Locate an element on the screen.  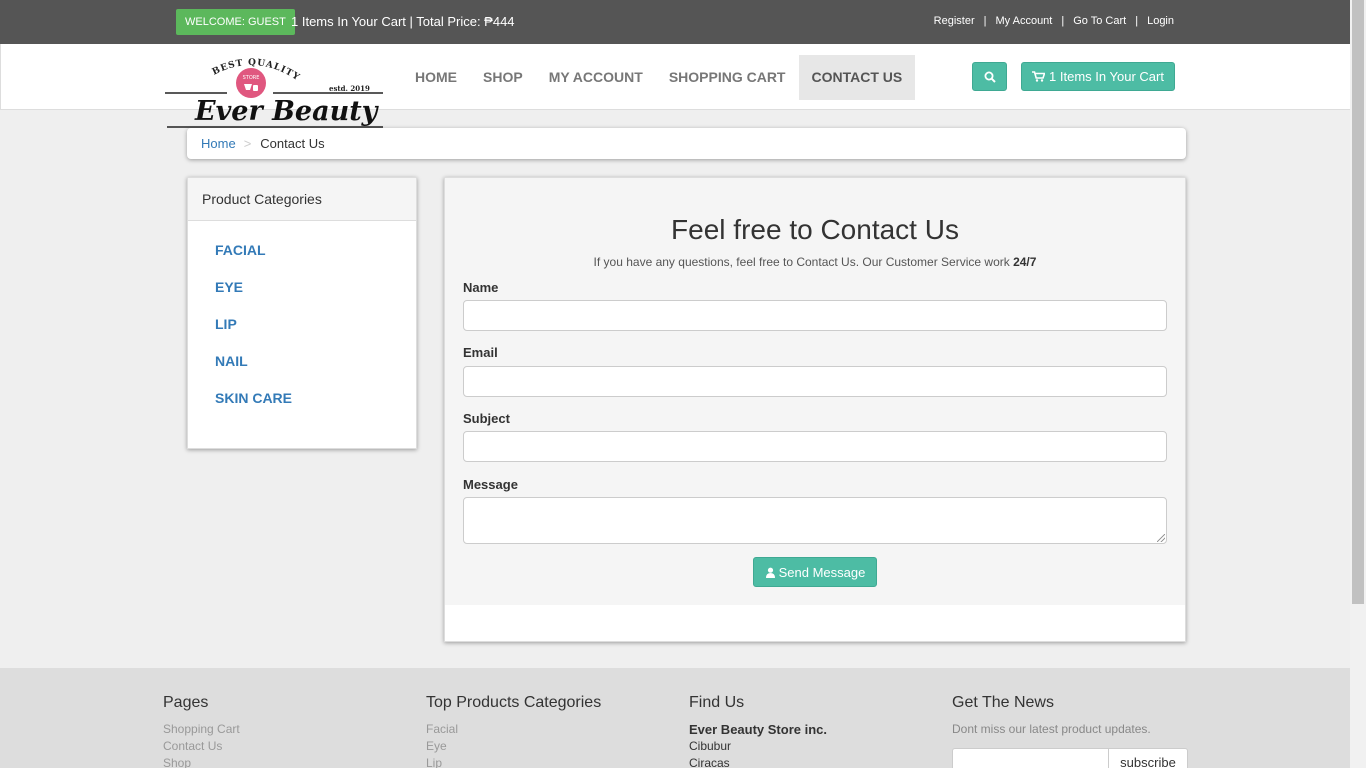
subject-label: Subject is located at coordinates (486, 418).